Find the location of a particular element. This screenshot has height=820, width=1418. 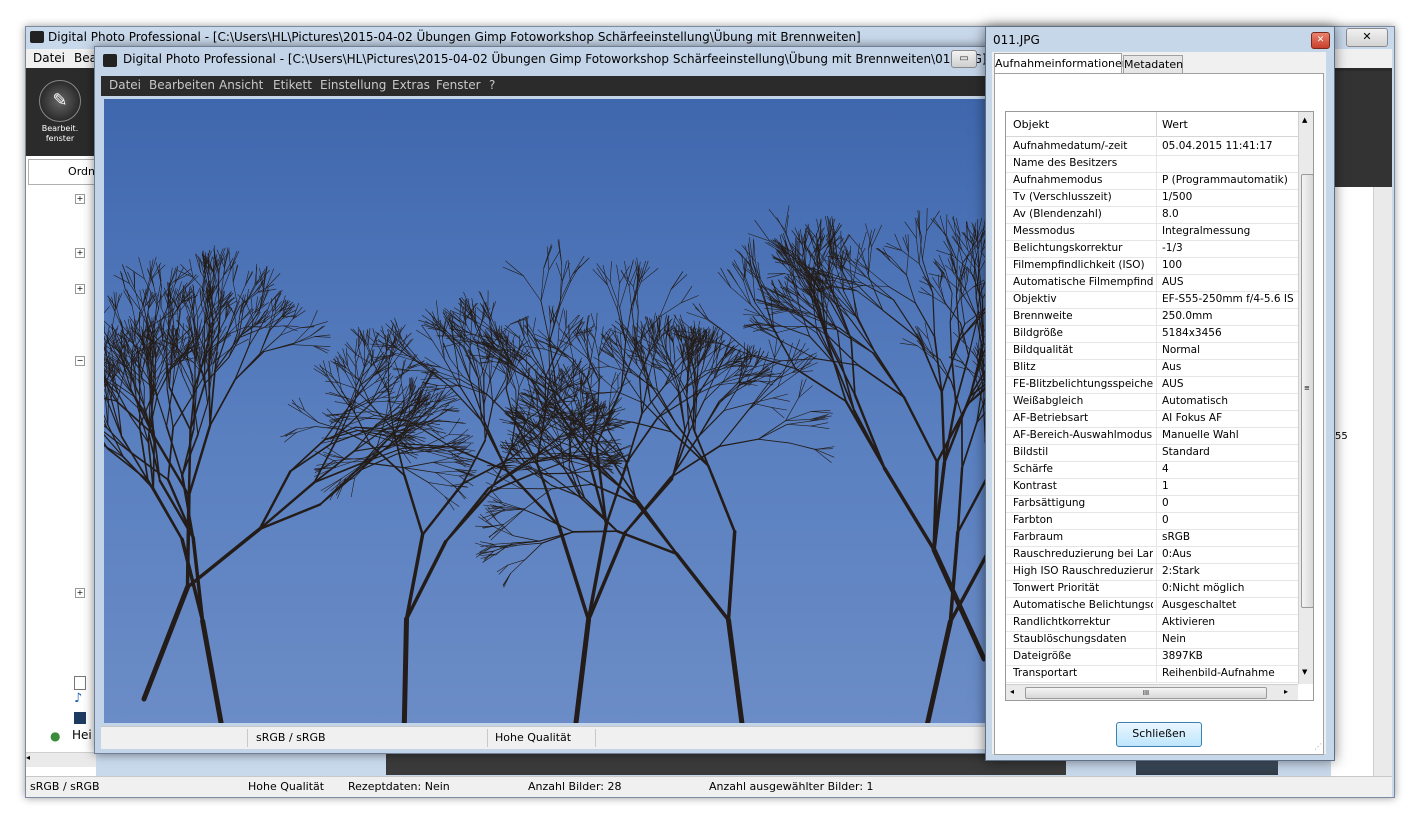

edit-window-button: ✎ Bearbeit. fenster is located at coordinates (60, 115).